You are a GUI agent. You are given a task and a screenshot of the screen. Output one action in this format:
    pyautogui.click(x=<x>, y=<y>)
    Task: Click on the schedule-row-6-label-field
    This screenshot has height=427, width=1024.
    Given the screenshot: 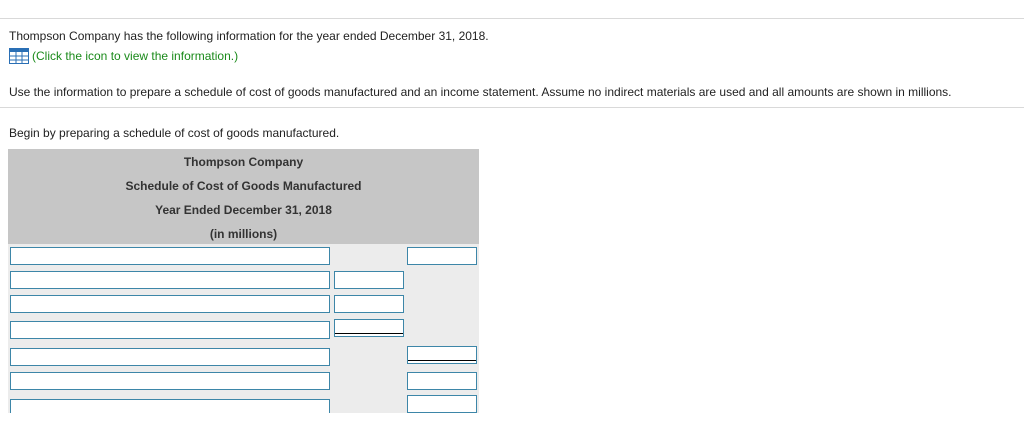 What is the action you would take?
    pyautogui.click(x=170, y=381)
    